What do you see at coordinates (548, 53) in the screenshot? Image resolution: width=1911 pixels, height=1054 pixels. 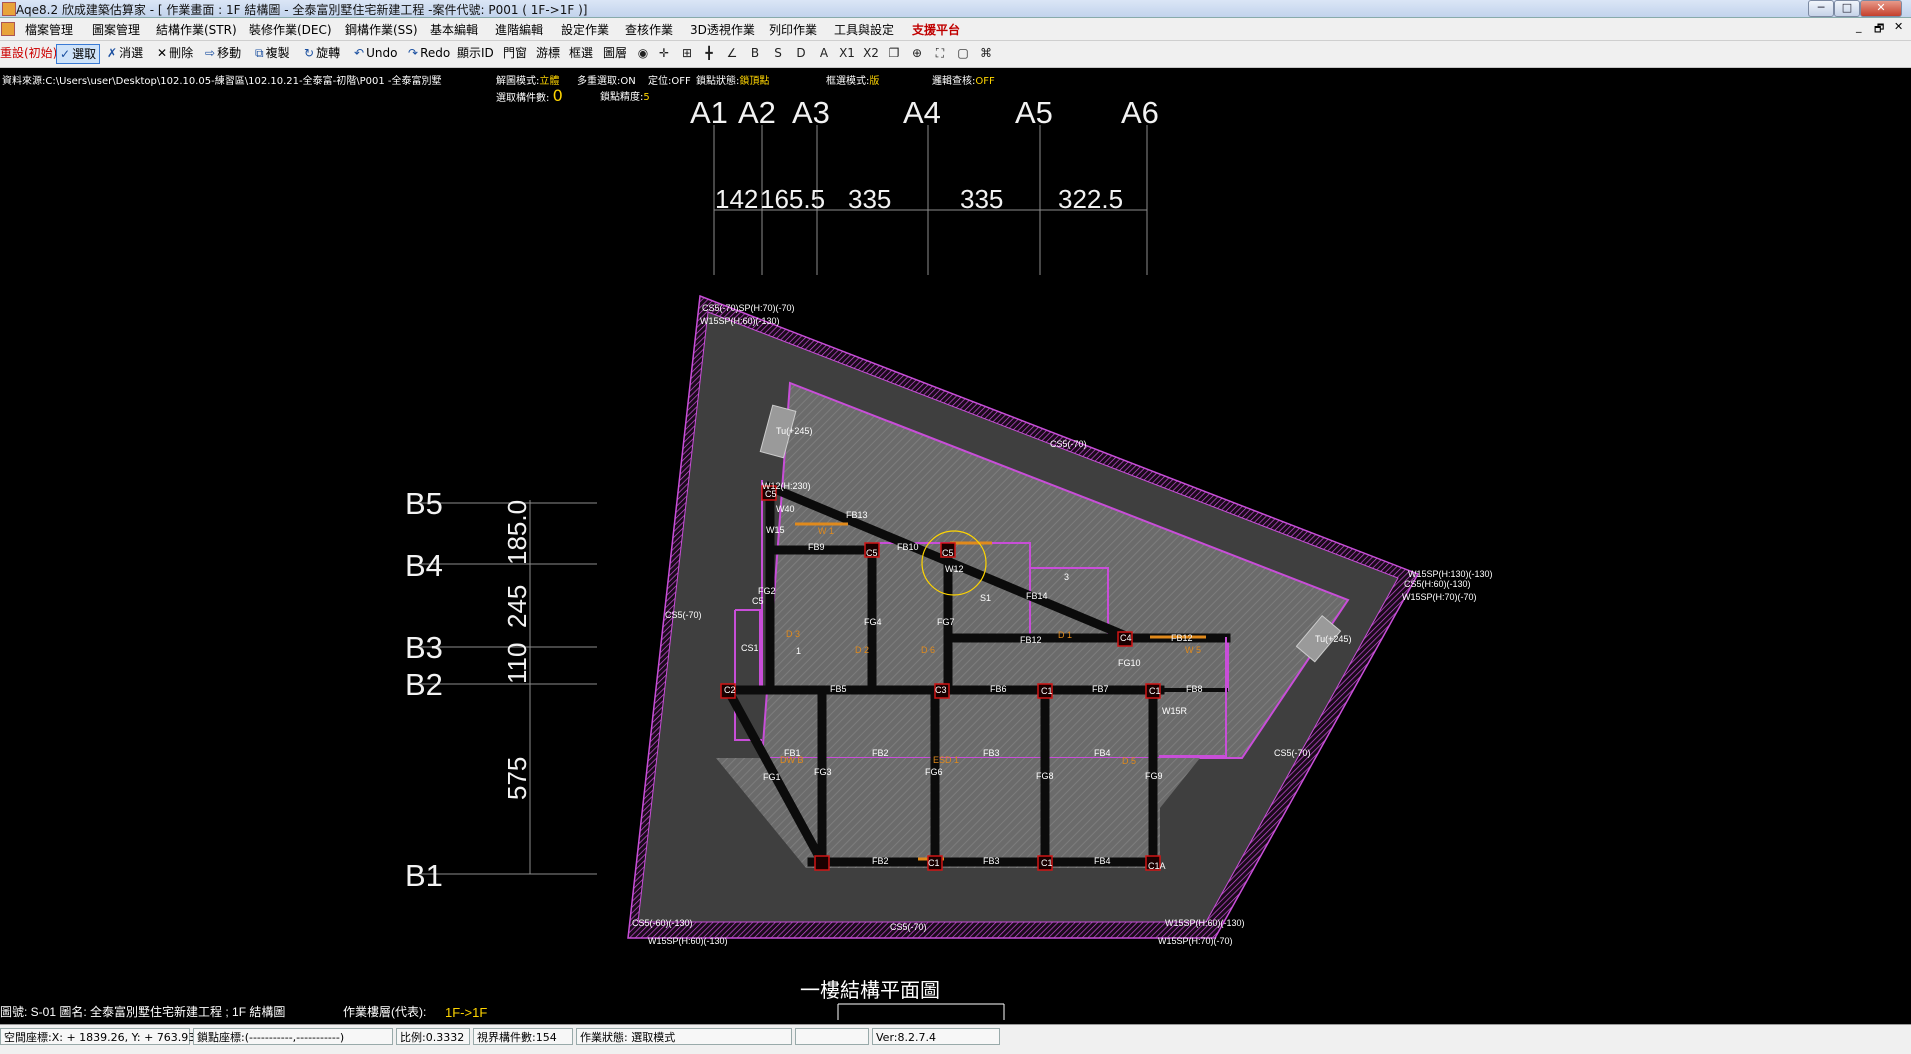 I see `cursor-button: 游標` at bounding box center [548, 53].